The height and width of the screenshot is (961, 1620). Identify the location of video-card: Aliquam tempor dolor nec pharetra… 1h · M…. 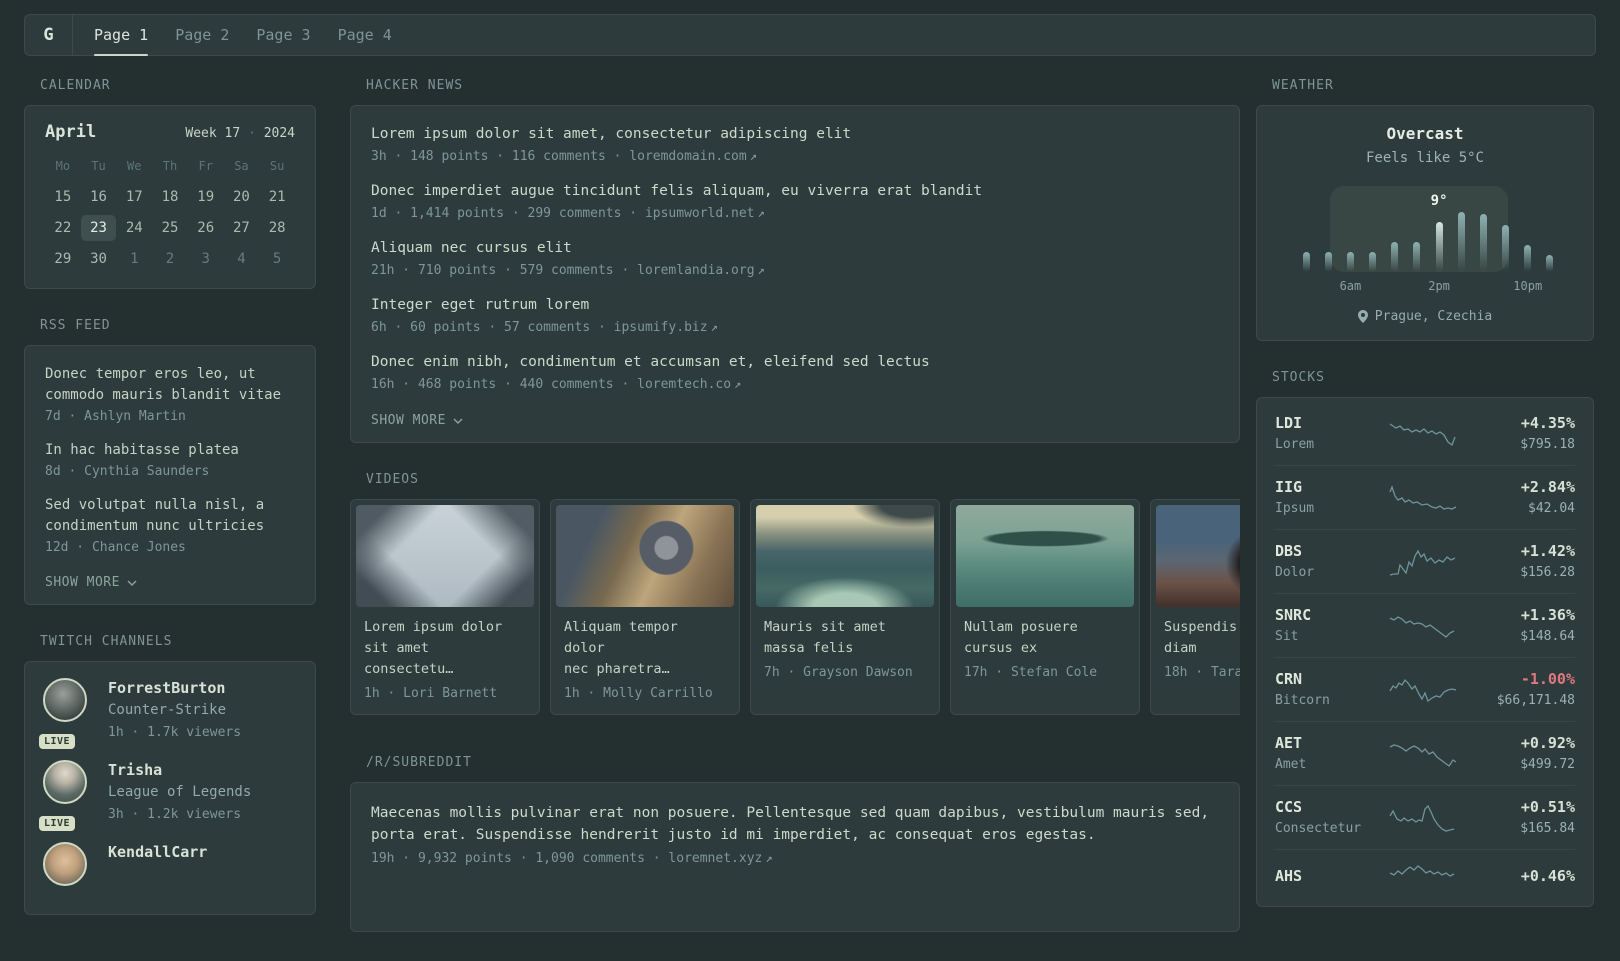
(645, 607).